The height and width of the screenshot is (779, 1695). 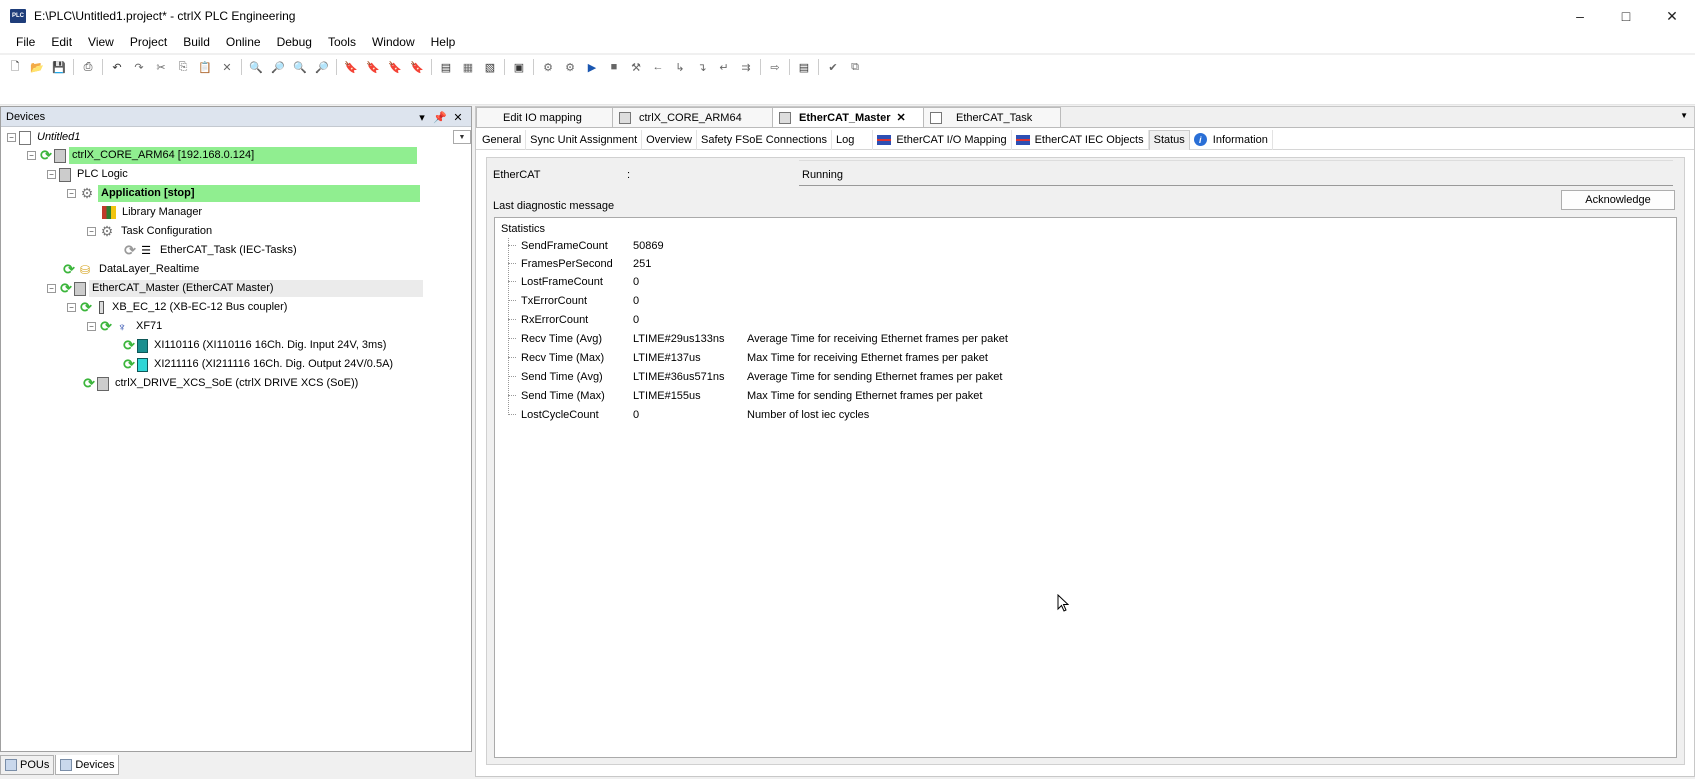 What do you see at coordinates (855, 67) in the screenshot?
I see `unforce-values-icon: ⧉` at bounding box center [855, 67].